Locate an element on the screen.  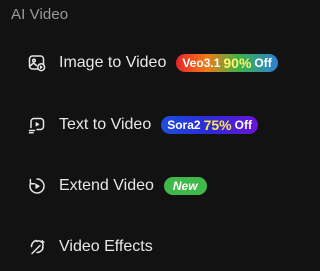
menu-item-label: Text to Video is located at coordinates (105, 124).